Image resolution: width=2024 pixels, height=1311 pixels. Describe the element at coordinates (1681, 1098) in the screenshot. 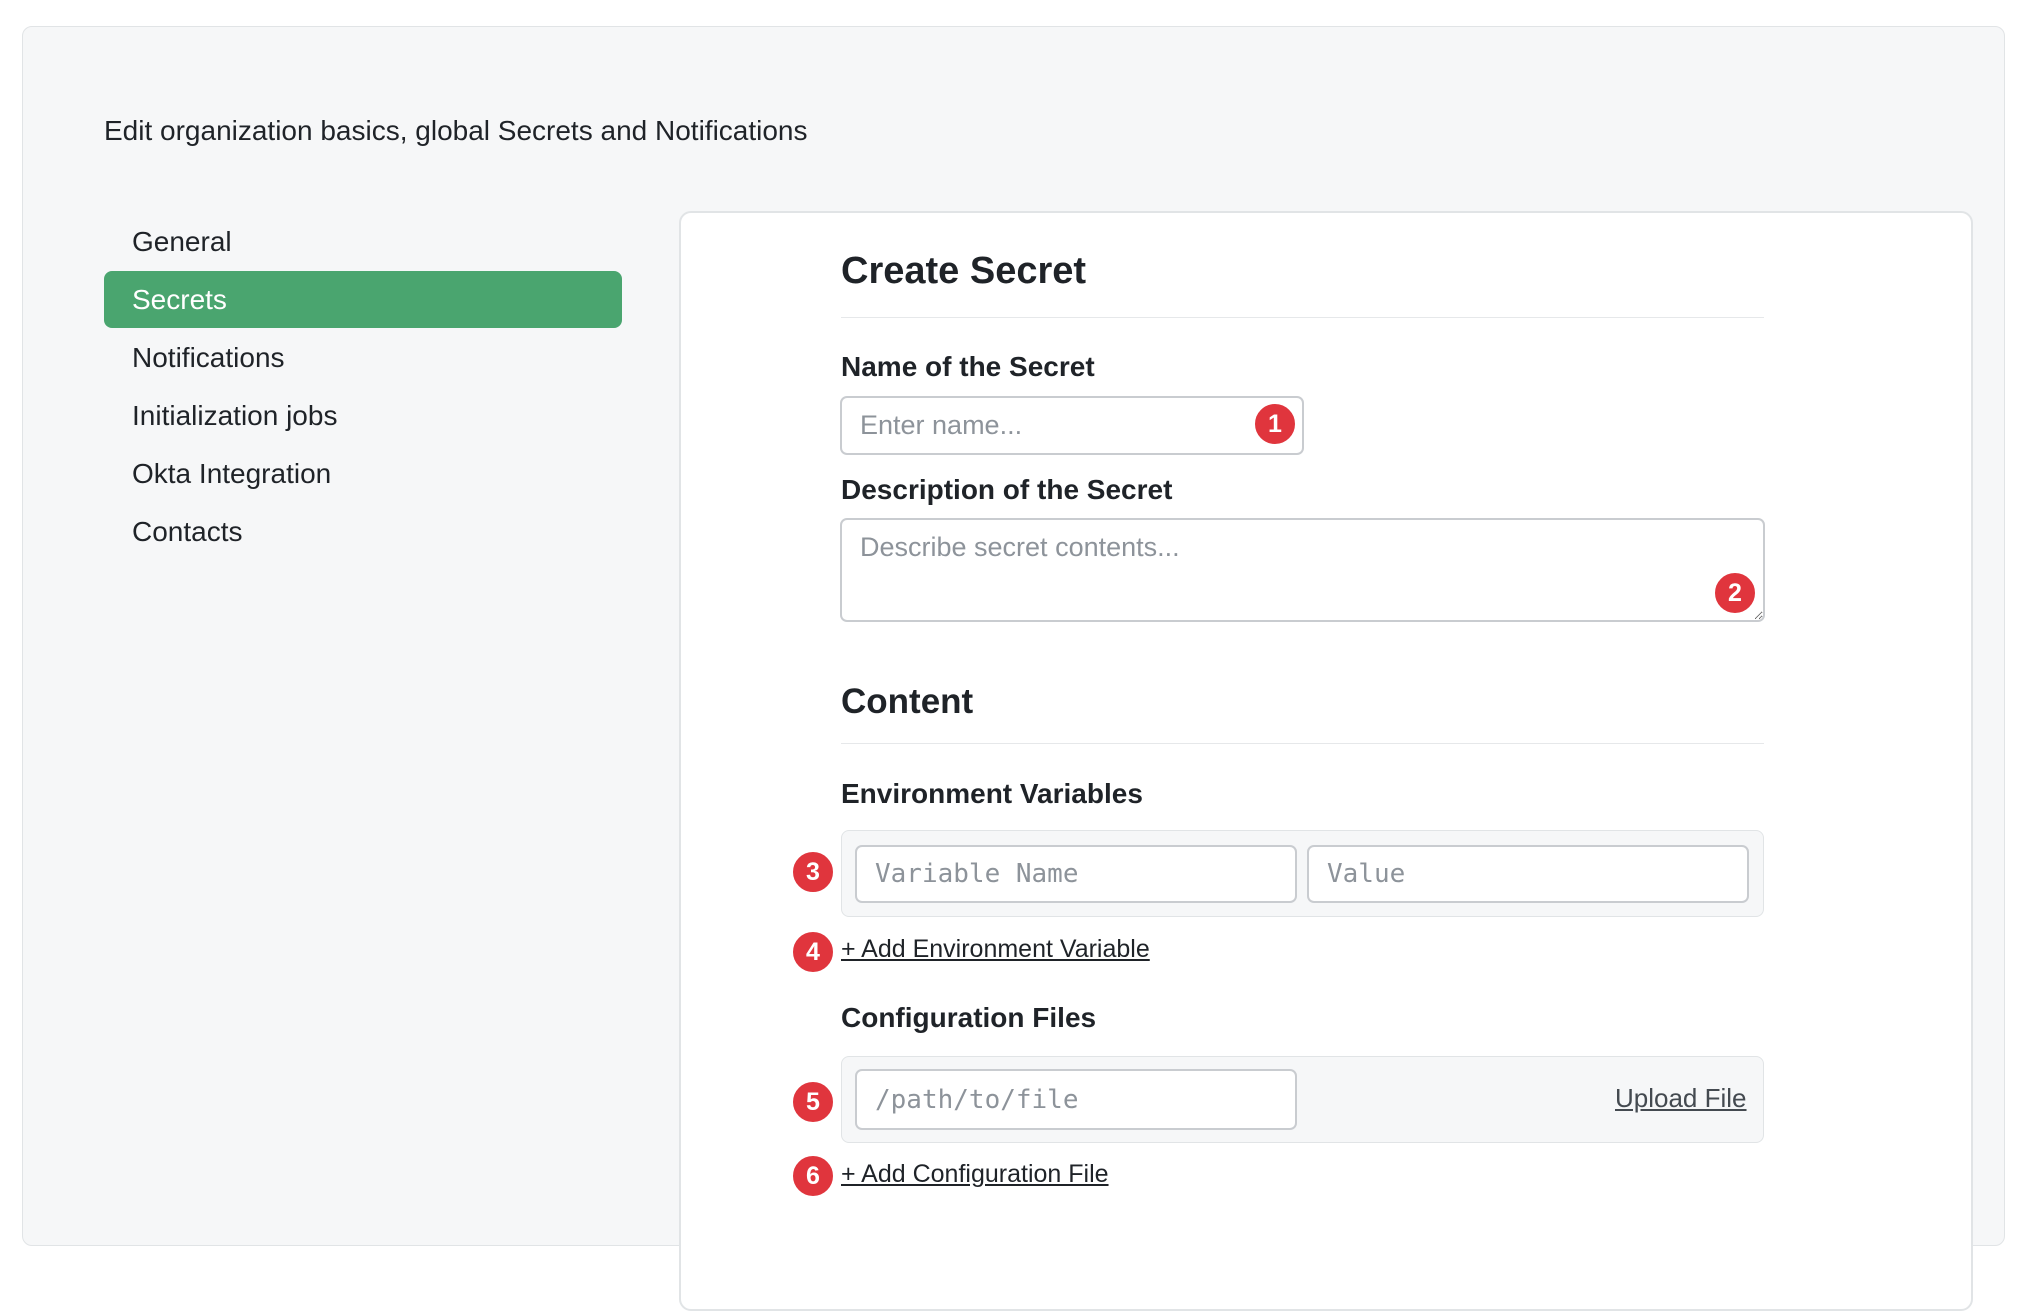

I see `upload-file-link: Upload File` at that location.